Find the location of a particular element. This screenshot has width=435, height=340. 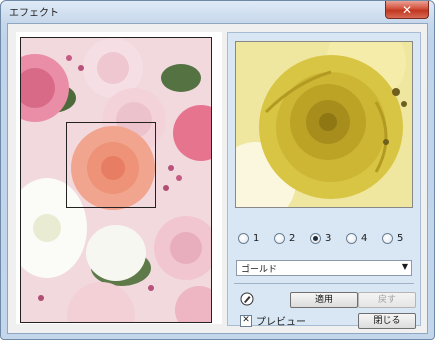

title-bar: エフェクト ✕ is located at coordinates (217, 11).